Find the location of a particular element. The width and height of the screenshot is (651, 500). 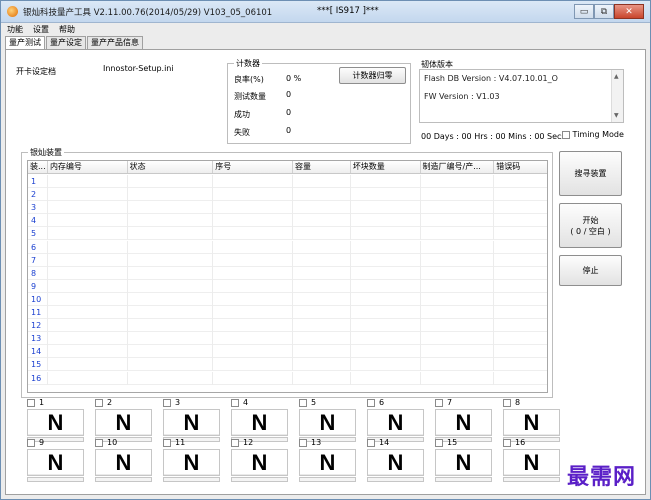

timing-mode-option: Timing Mode is located at coordinates (593, 134).